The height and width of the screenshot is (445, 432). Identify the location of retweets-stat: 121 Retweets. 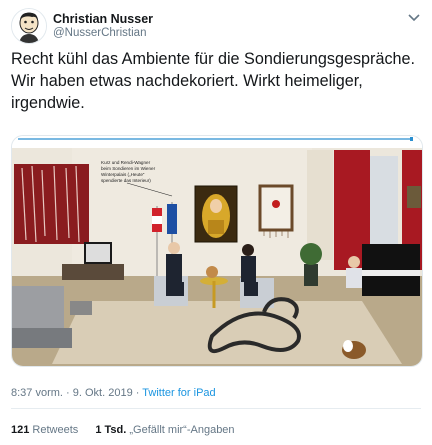
(44, 430).